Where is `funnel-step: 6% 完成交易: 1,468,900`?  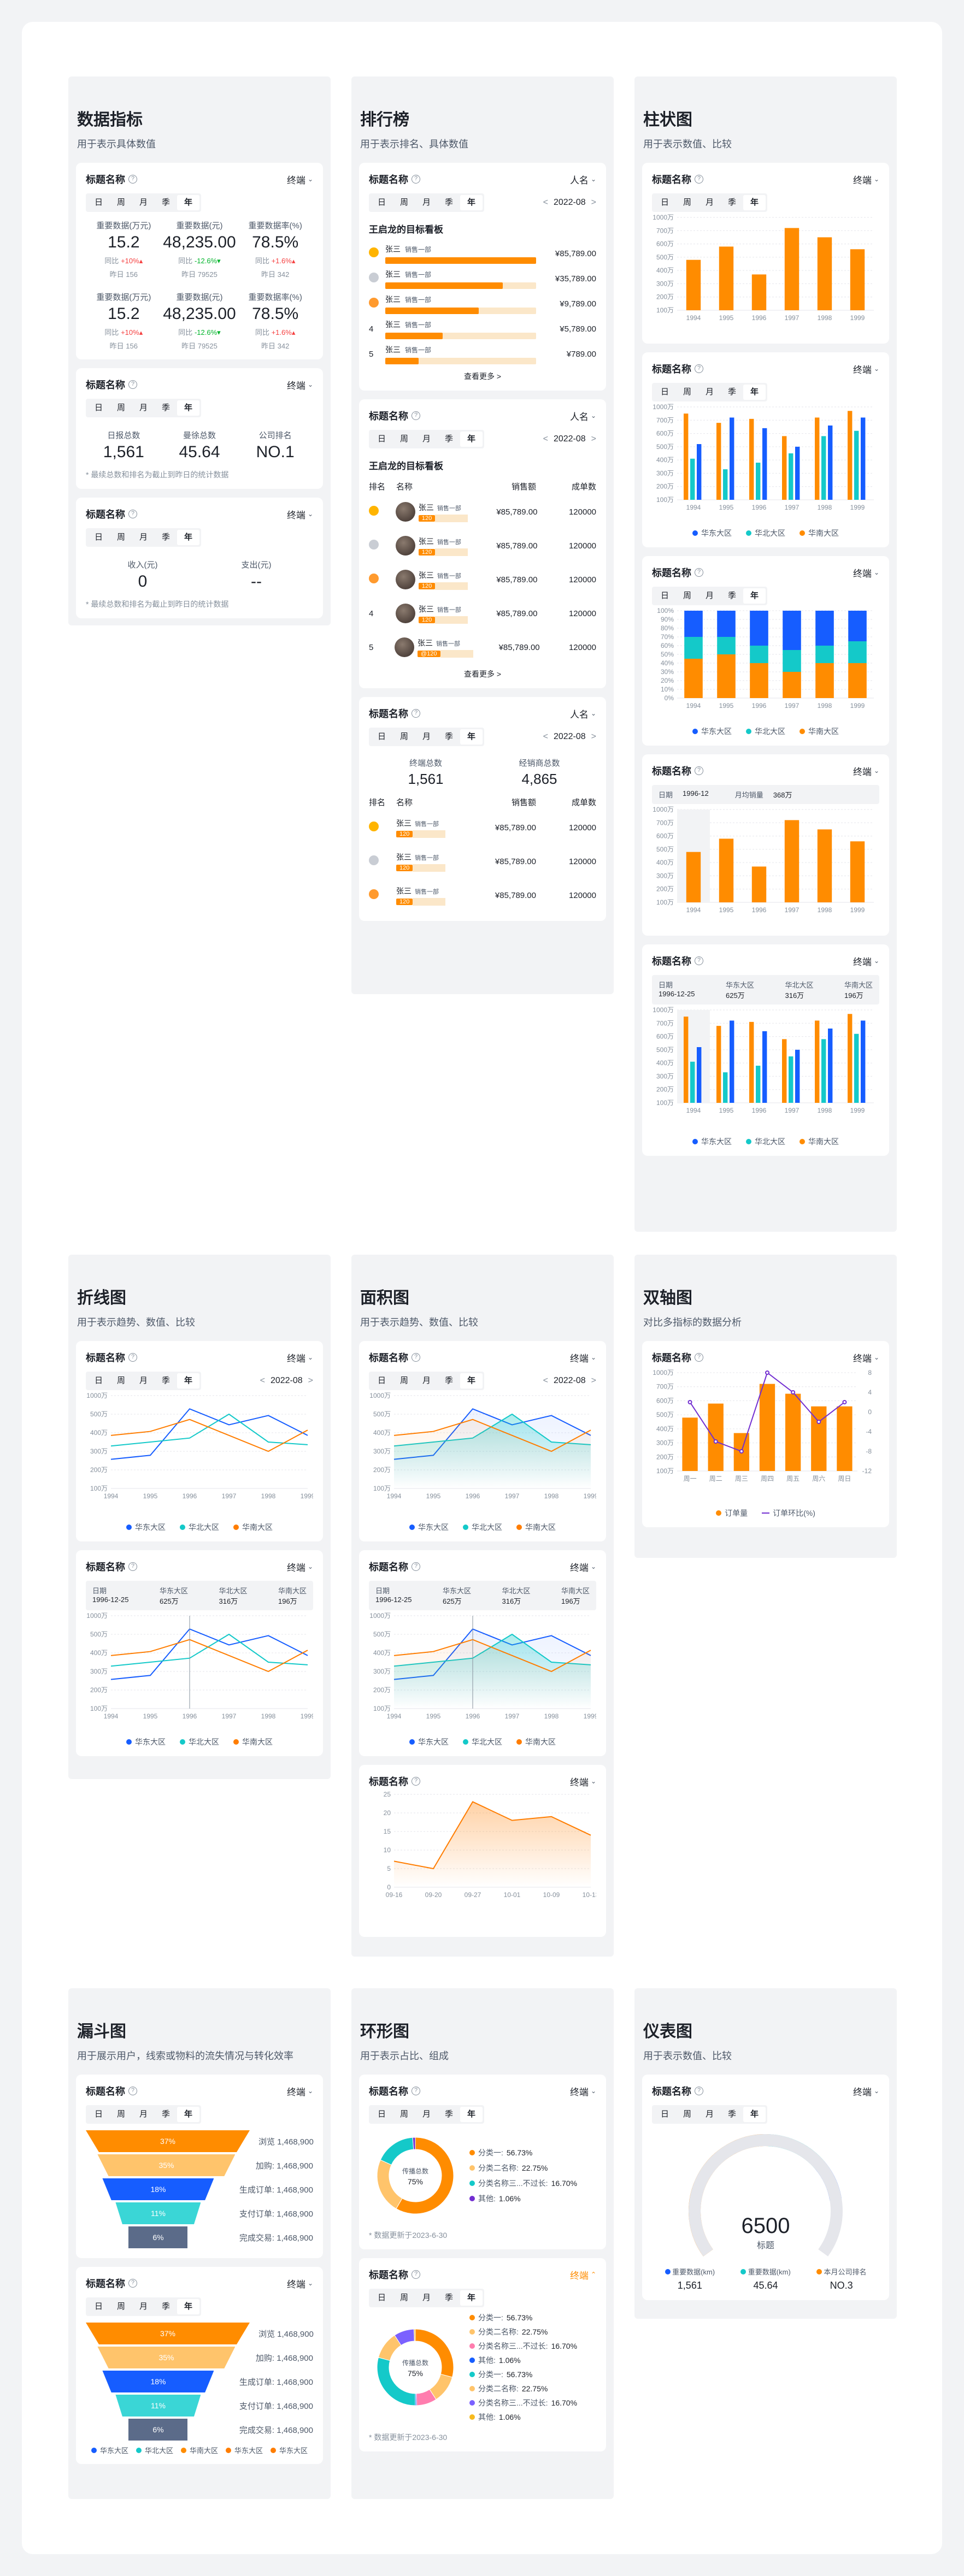
funnel-step: 6% 完成交易: 1,468,900 is located at coordinates (199, 2237).